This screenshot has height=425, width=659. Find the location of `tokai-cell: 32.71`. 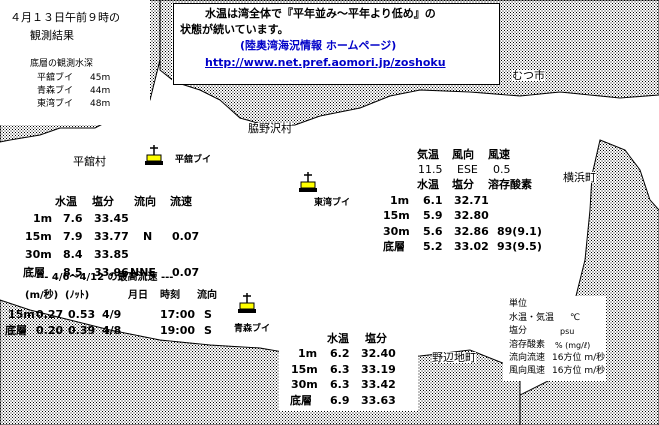

tokai-cell: 32.71 is located at coordinates (471, 200).